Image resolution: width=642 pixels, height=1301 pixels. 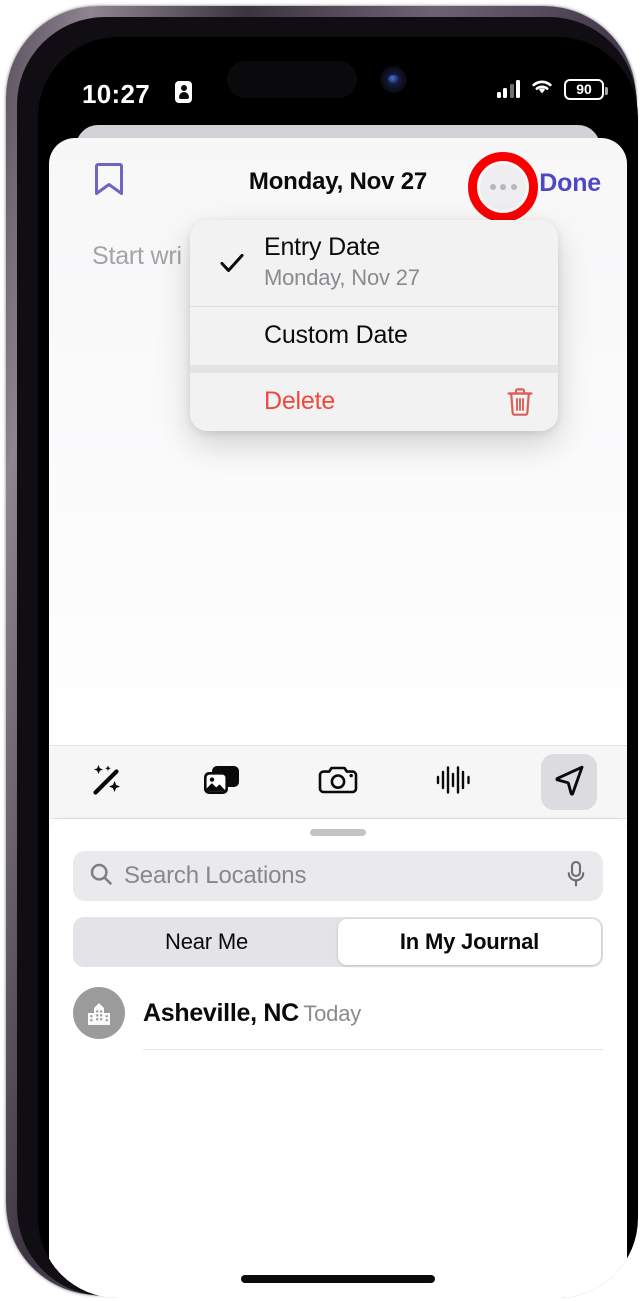 I want to click on segment-near-me: Near Me, so click(x=206, y=942).